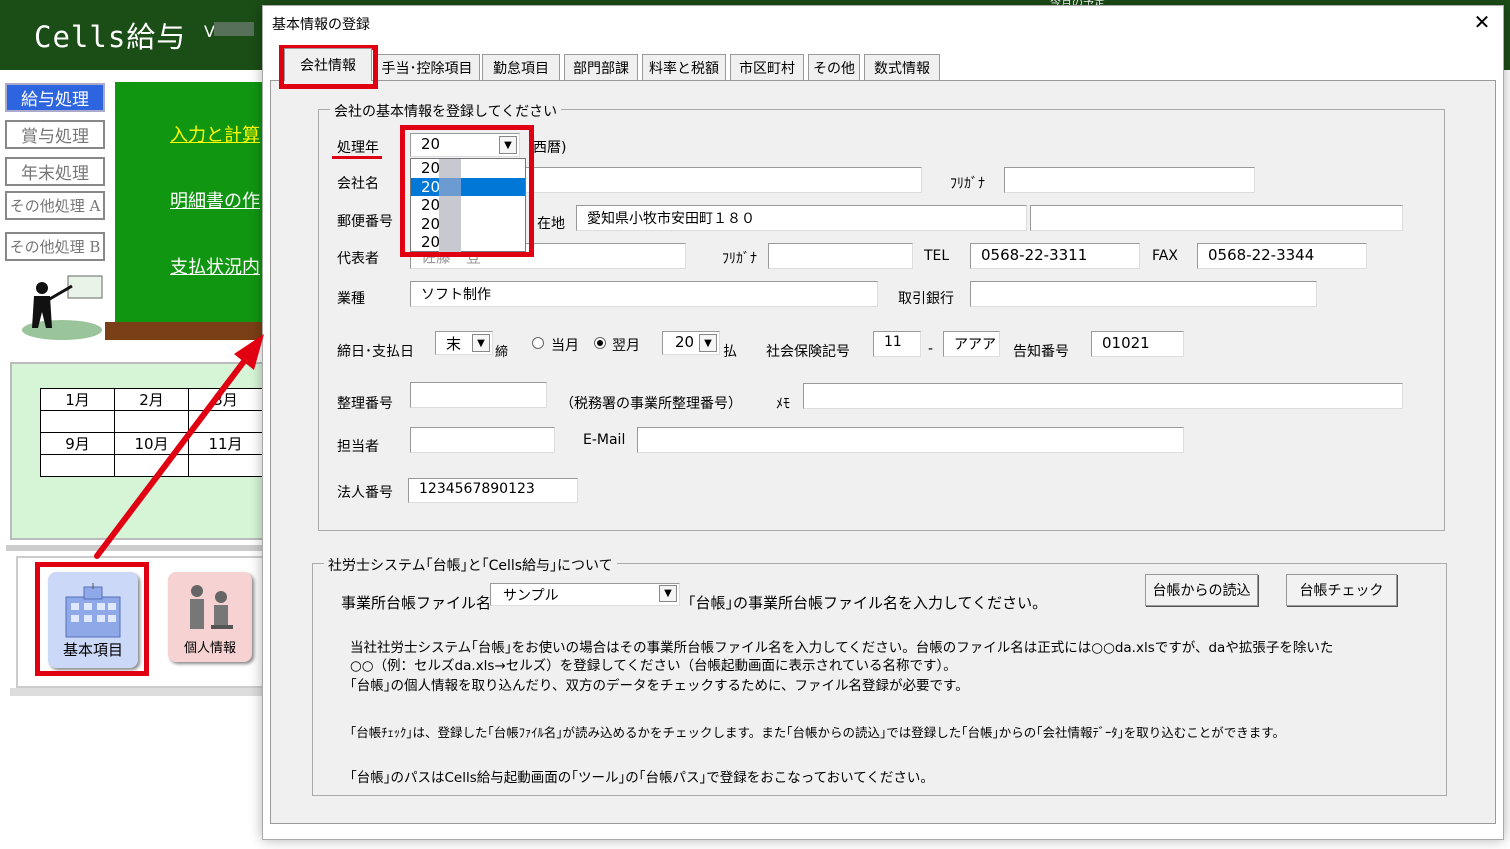  I want to click on read-ledger-button: 台帳からの読込, so click(1201, 590).